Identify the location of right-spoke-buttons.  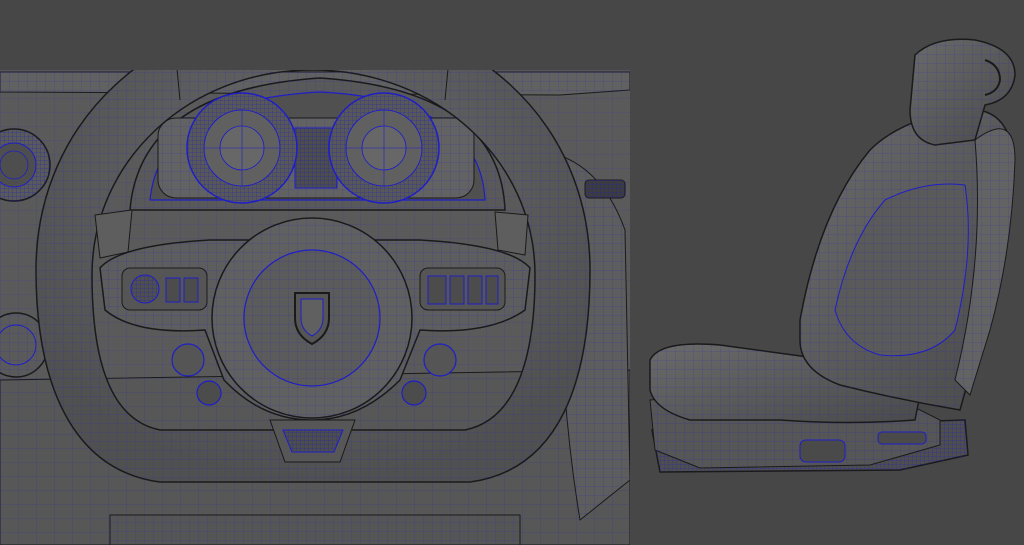
(462, 289).